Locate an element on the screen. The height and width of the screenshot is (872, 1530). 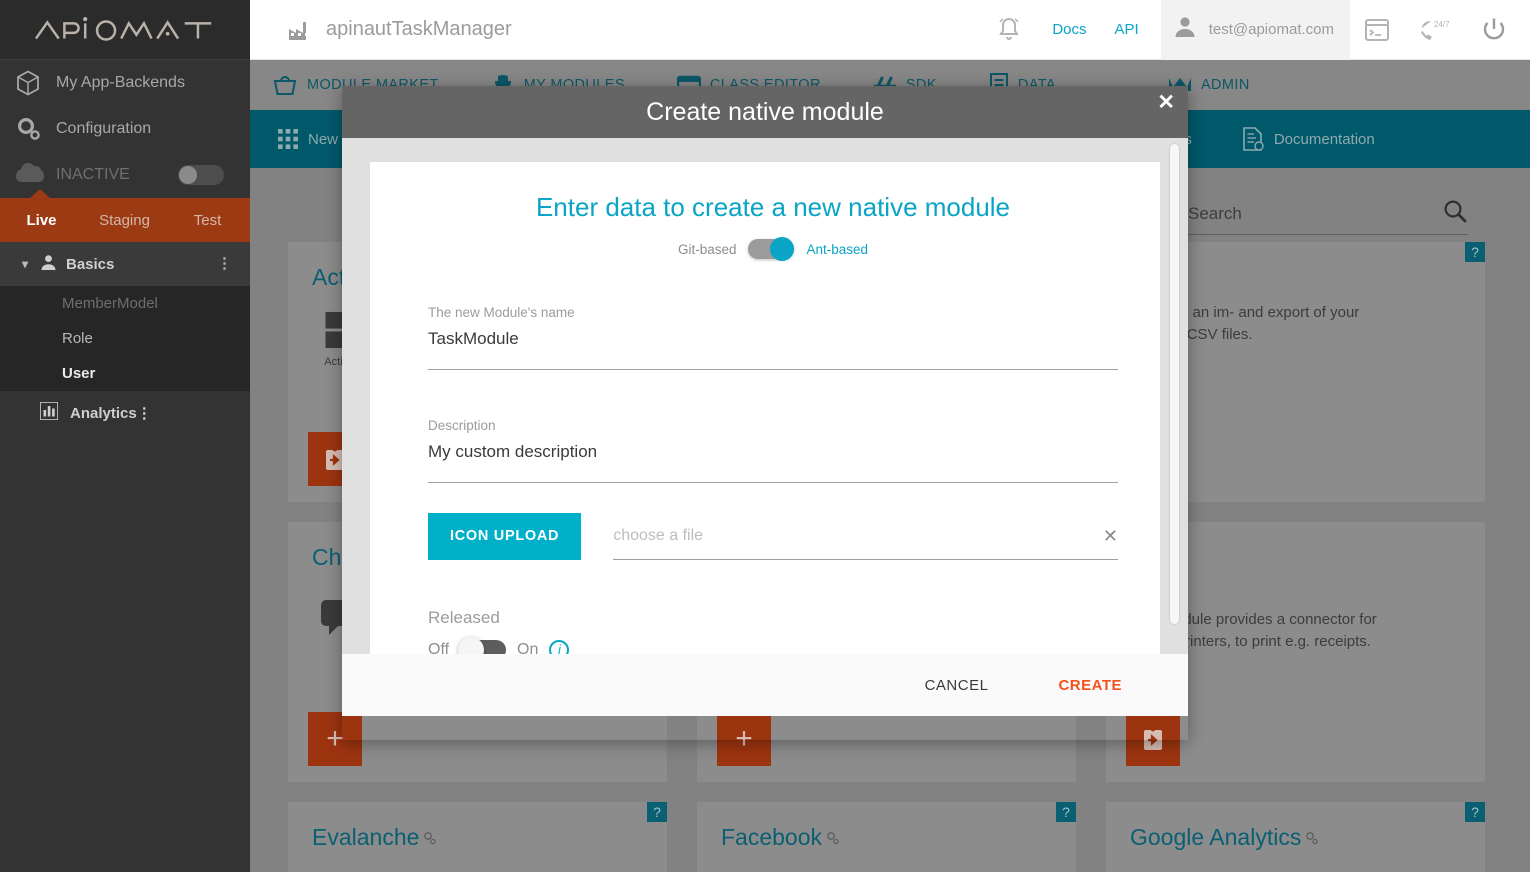
sidebar-item-my-app-backends: My App-Backends is located at coordinates (125, 83).